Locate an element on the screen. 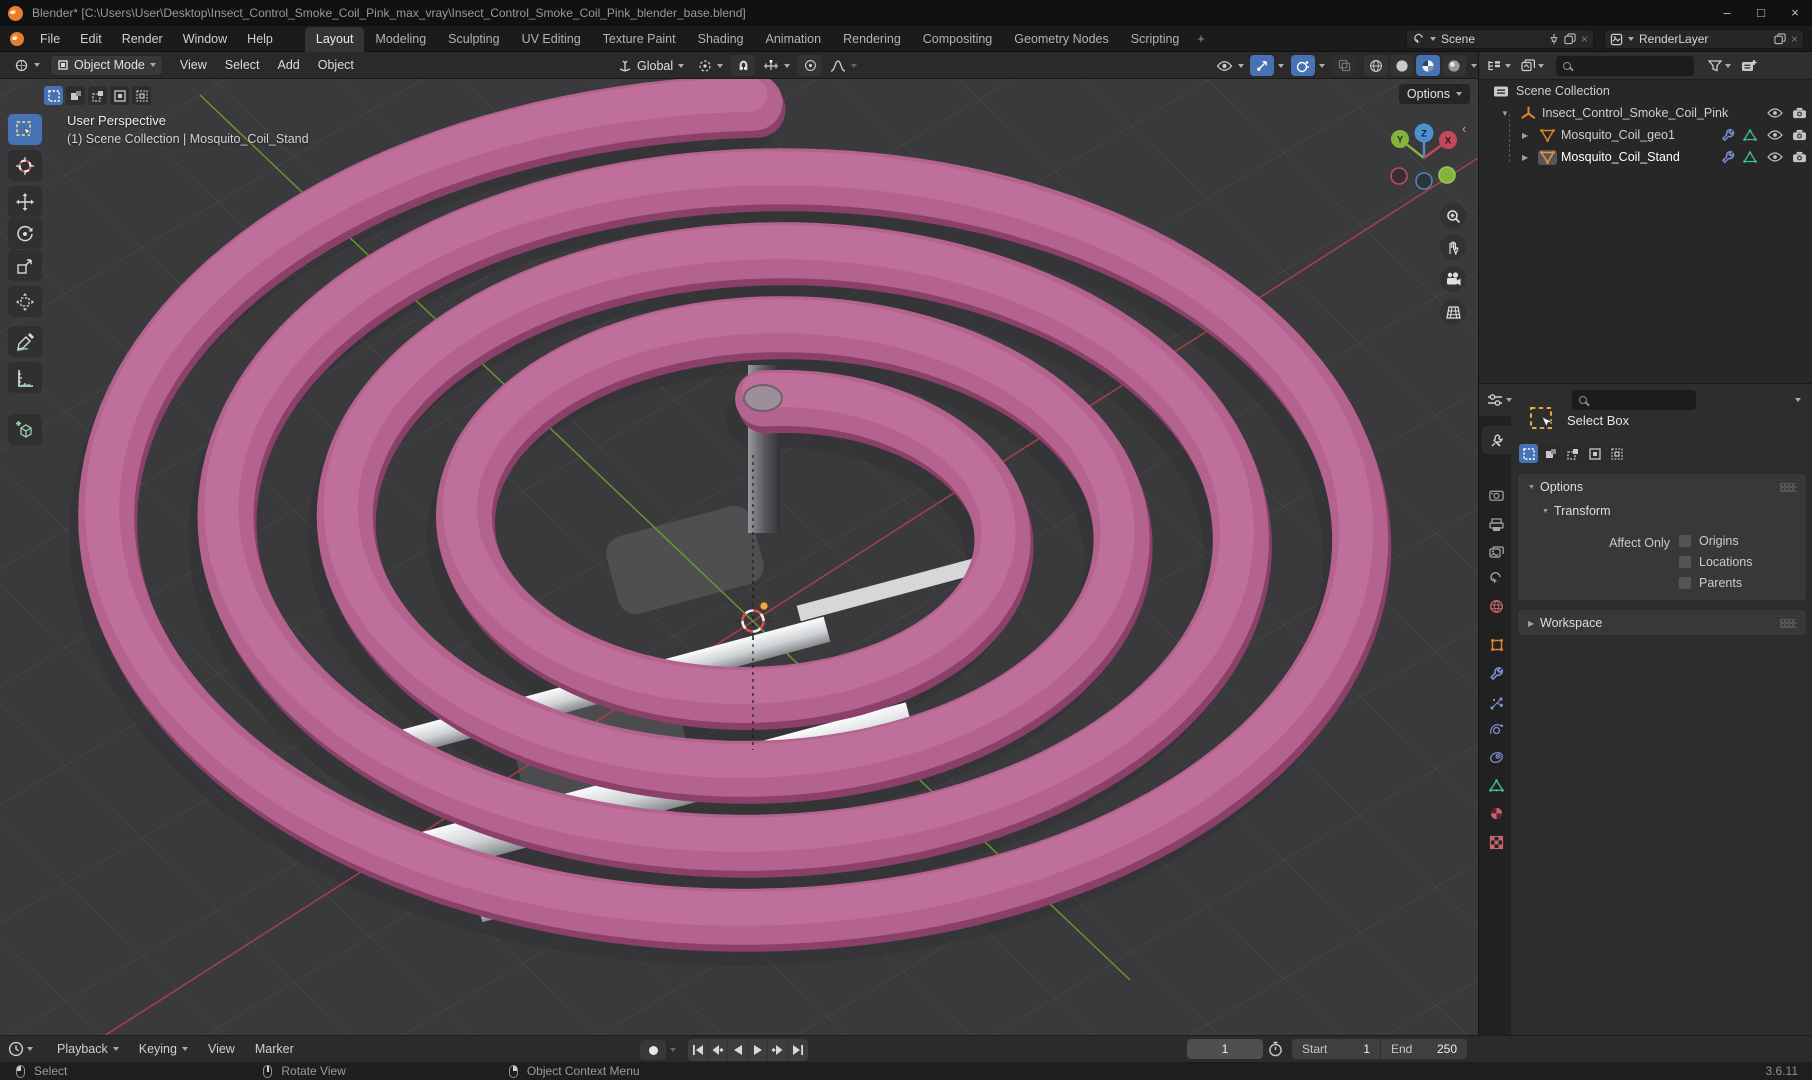  minimize-button: – is located at coordinates (1727, 13).